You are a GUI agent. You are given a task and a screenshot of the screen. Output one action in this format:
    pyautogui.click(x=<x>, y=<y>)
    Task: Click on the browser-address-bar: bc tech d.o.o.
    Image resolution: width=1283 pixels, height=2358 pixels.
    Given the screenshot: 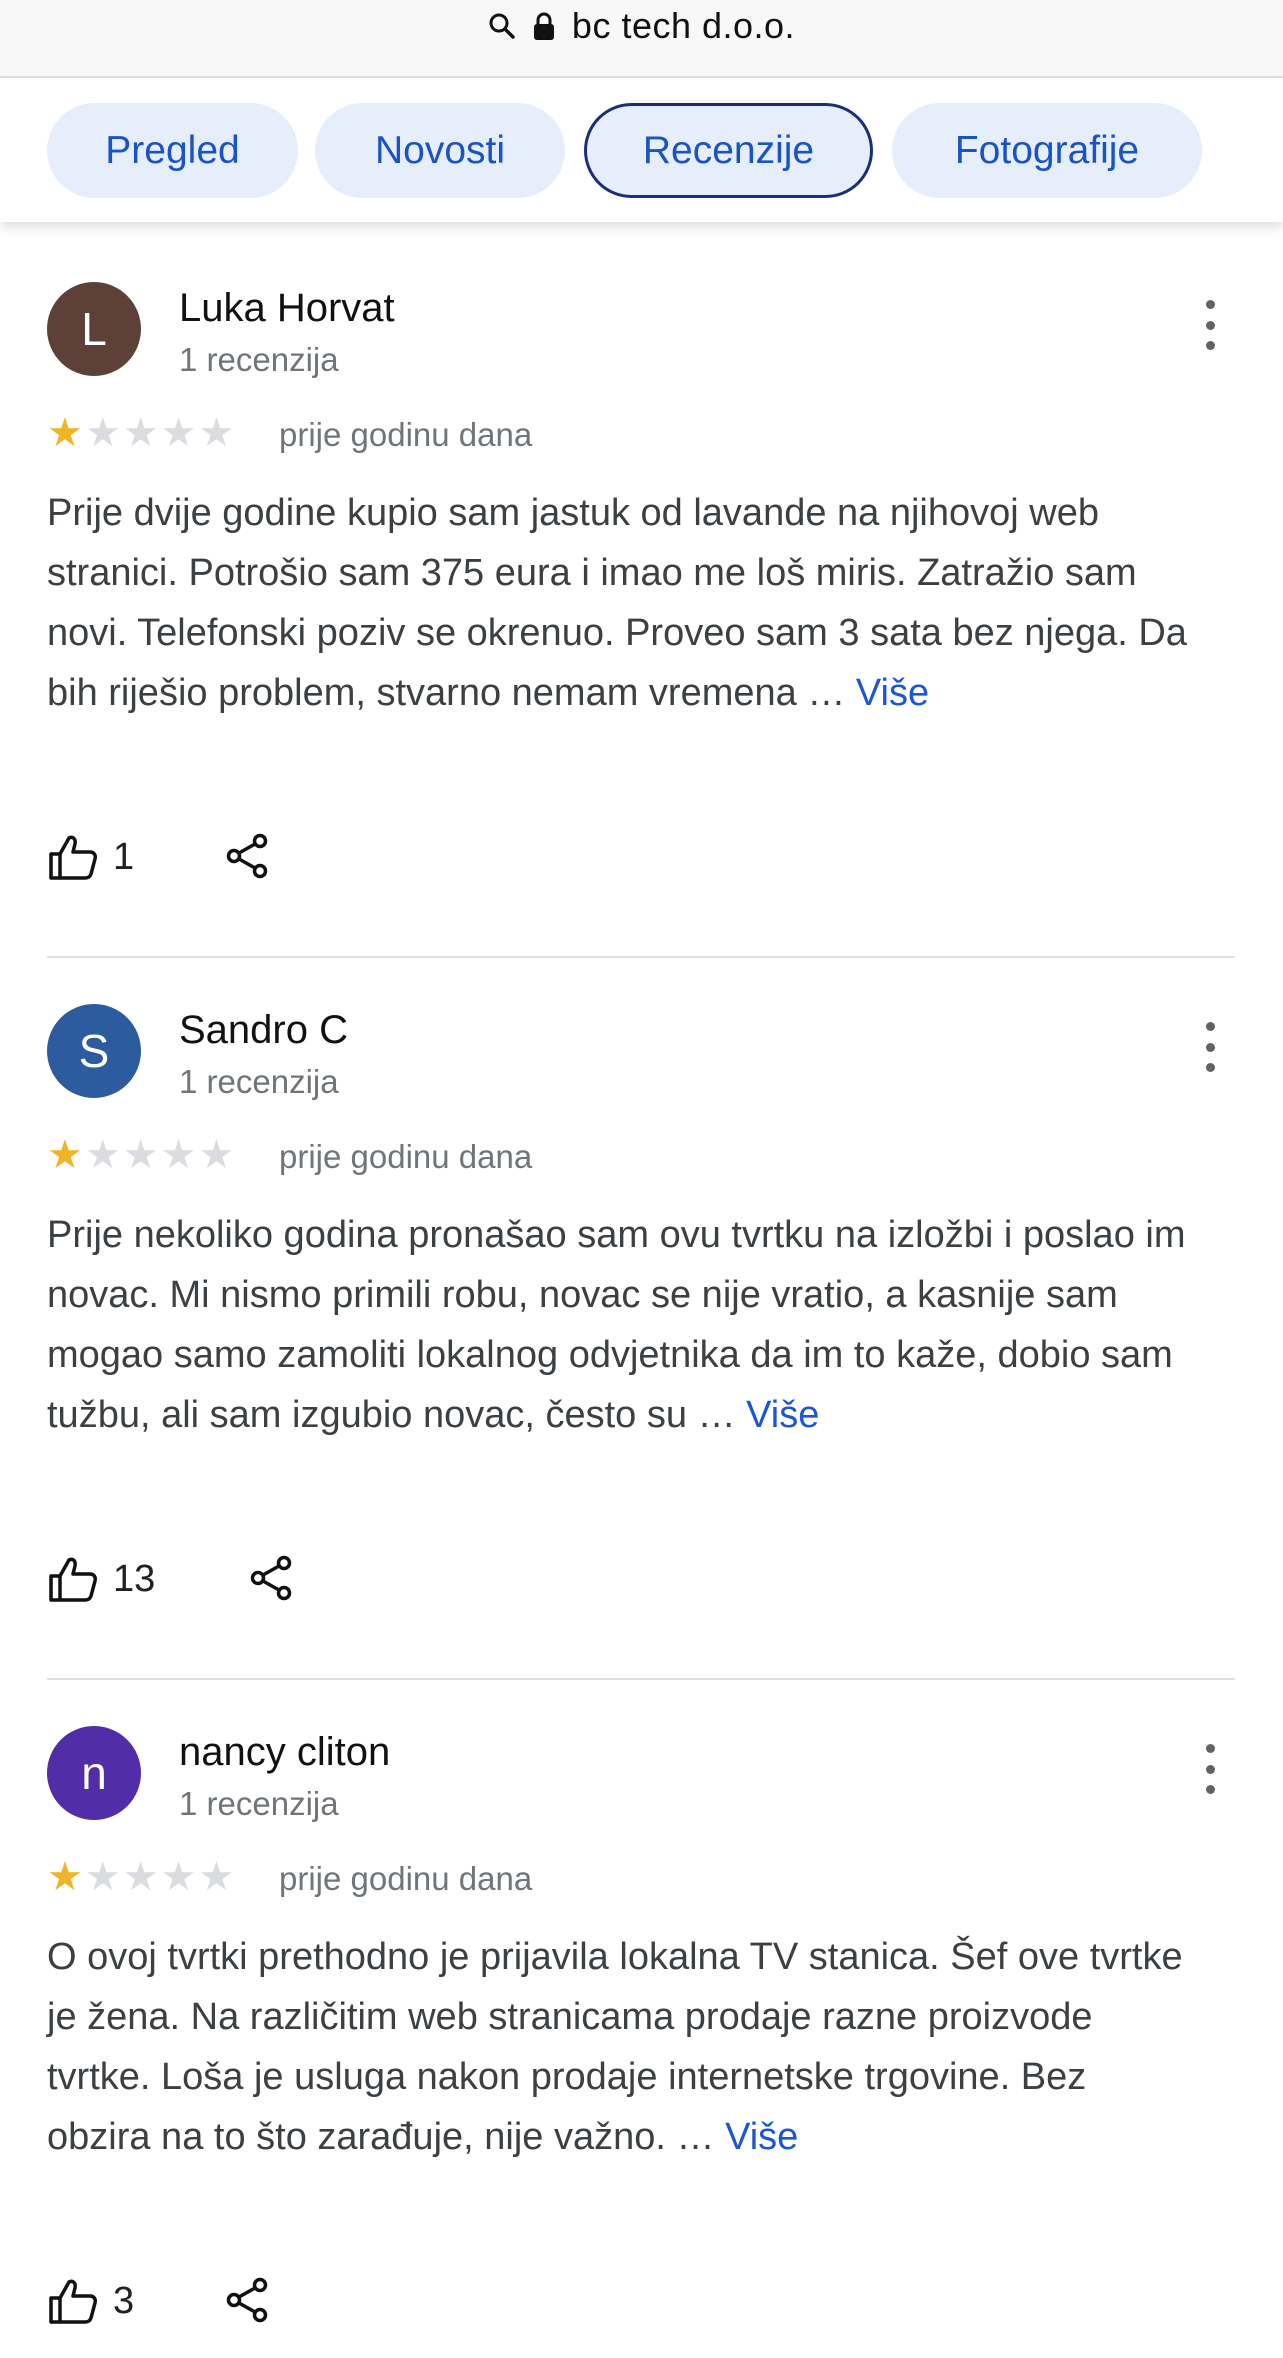 What is the action you would take?
    pyautogui.click(x=641, y=39)
    